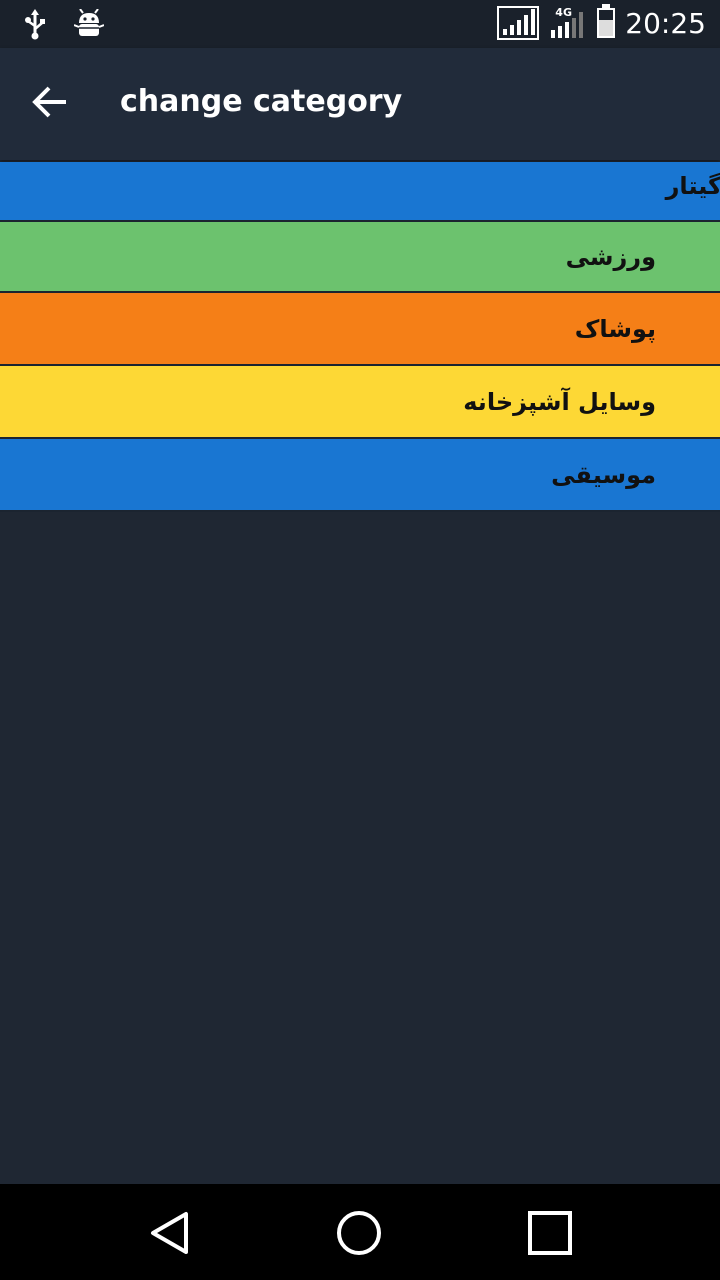  I want to click on arrow-left-icon, so click(49, 102).